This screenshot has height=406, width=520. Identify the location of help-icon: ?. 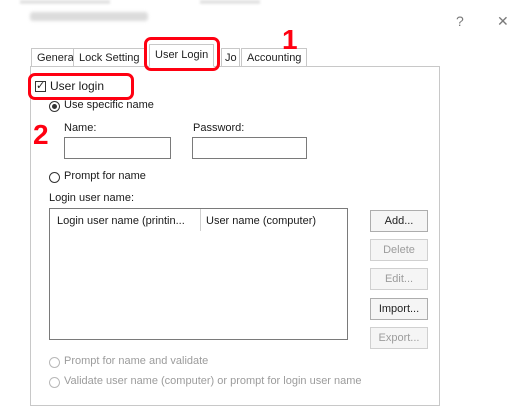
(460, 21).